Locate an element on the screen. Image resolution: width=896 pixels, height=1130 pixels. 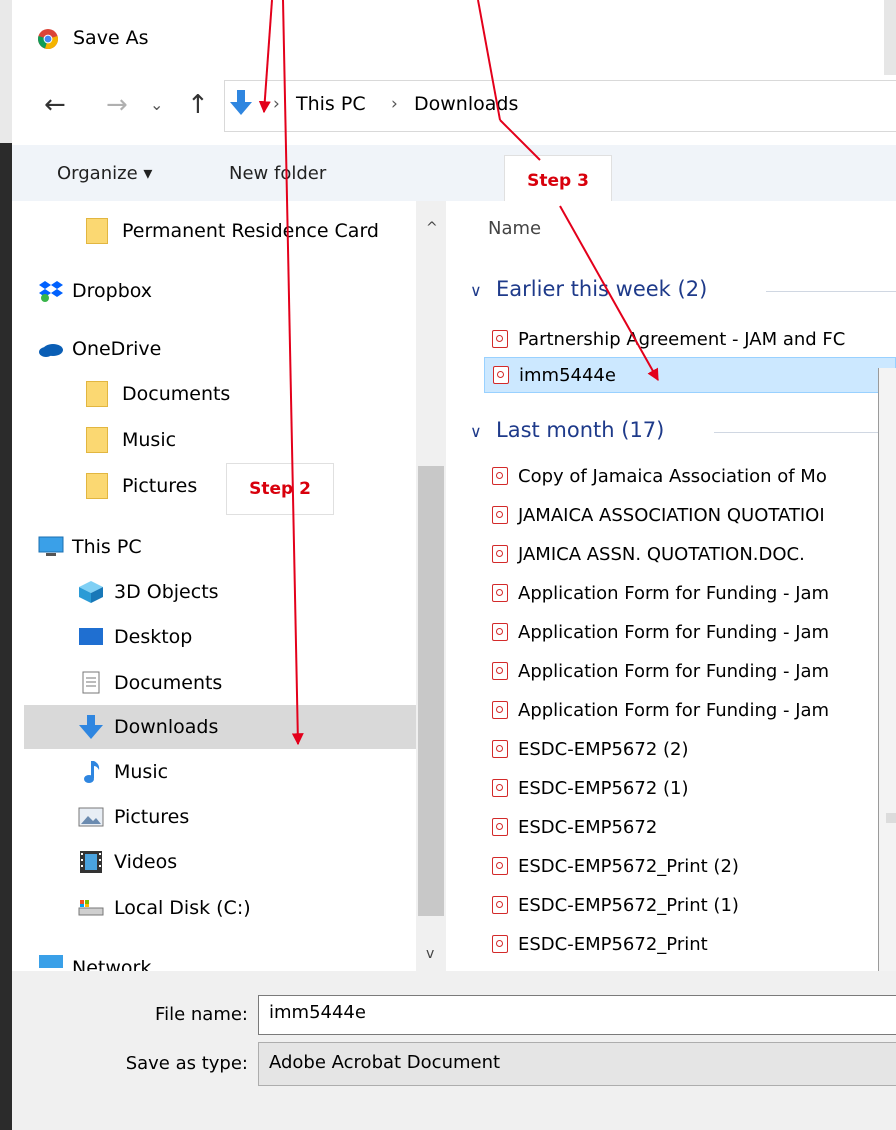
group-header-earlier-this-week: Earlier this week (2) is located at coordinates (601, 289).